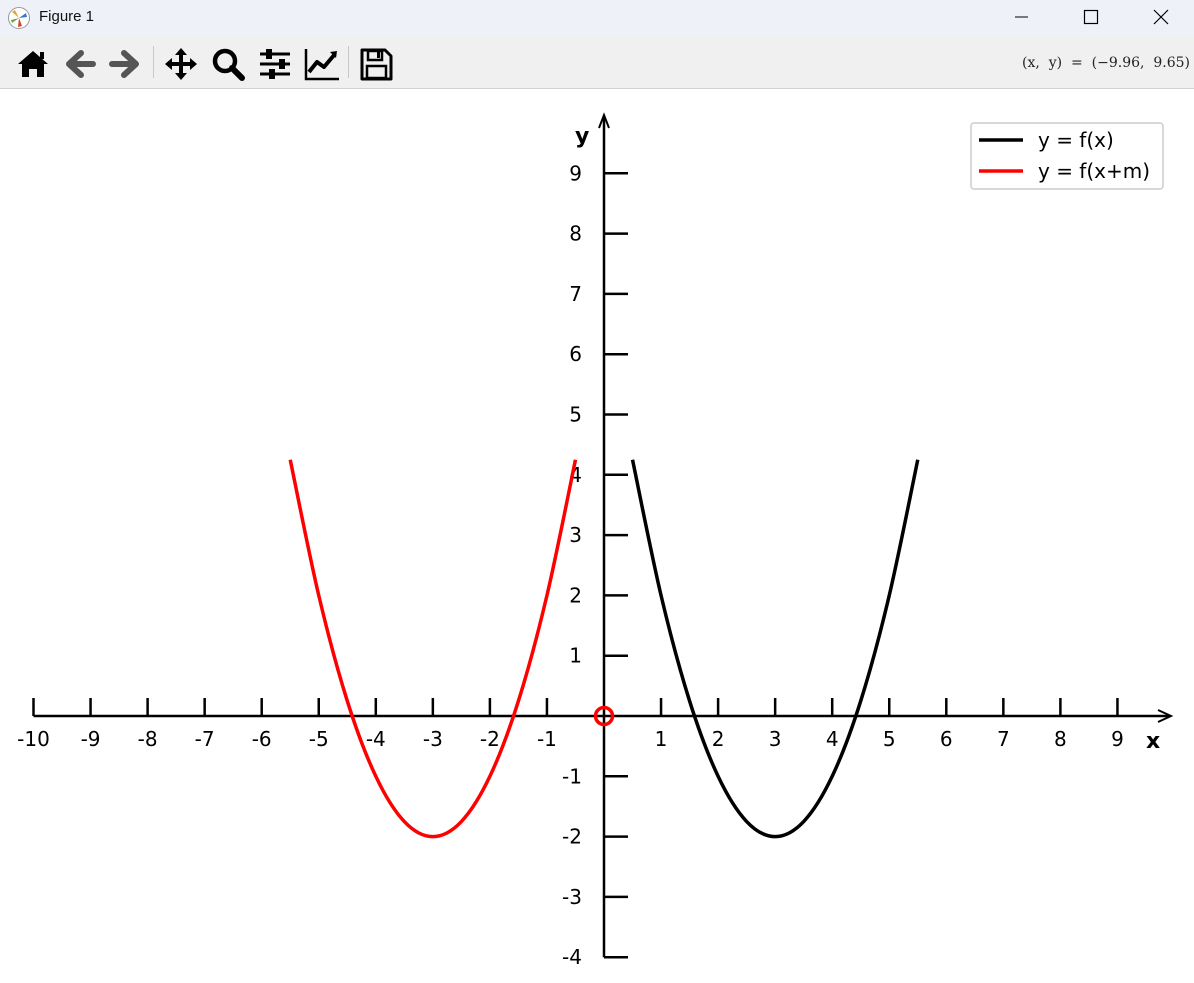  I want to click on x-tick-label: 3, so click(775, 739).